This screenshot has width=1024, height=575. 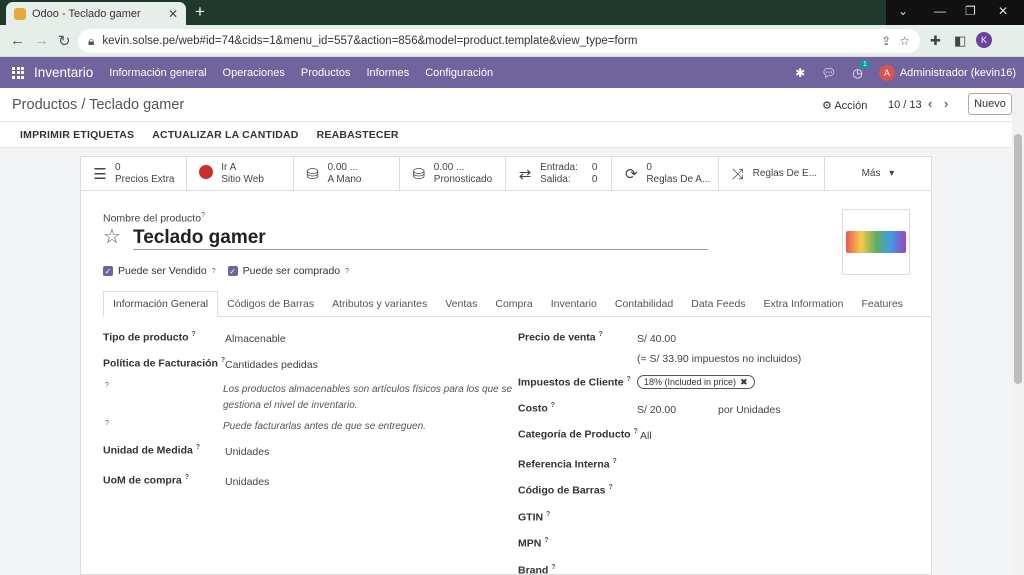 What do you see at coordinates (347, 174) in the screenshot?
I see `on-hand-button: ⛁ 0.00 ... A Mano` at bounding box center [347, 174].